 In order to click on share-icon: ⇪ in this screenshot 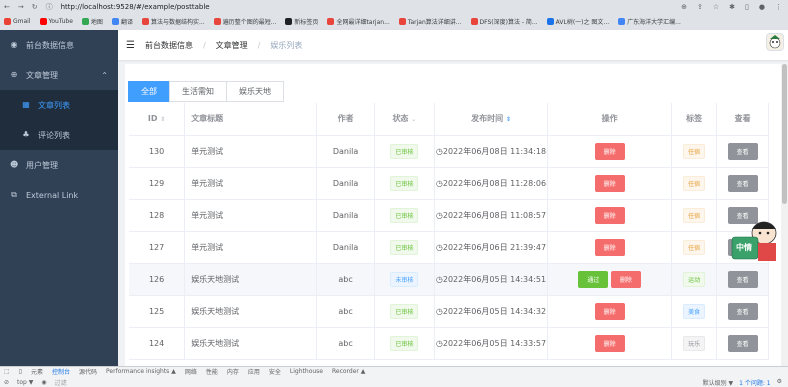, I will do `click(700, 7)`.